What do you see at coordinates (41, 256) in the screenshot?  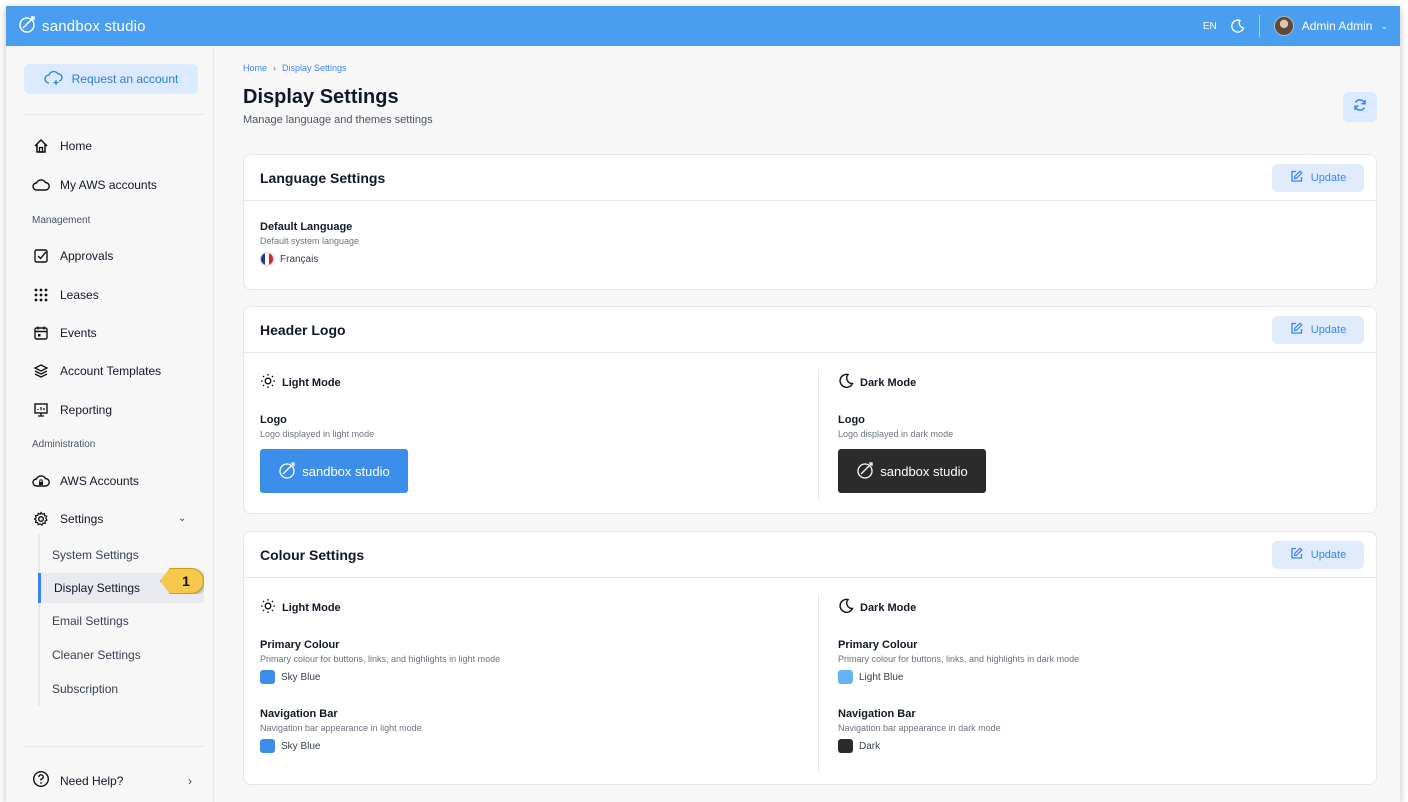 I see `approval-icon` at bounding box center [41, 256].